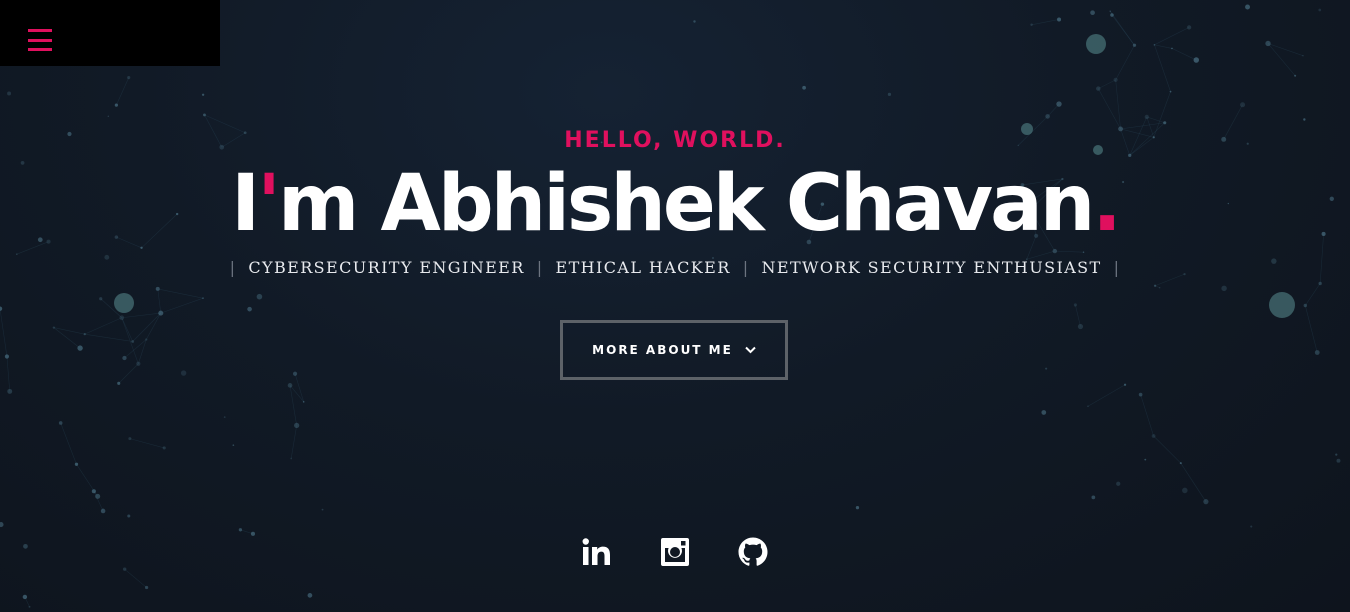  What do you see at coordinates (386, 267) in the screenshot?
I see `role-item: CYBERSECURITY ENGINEER` at bounding box center [386, 267].